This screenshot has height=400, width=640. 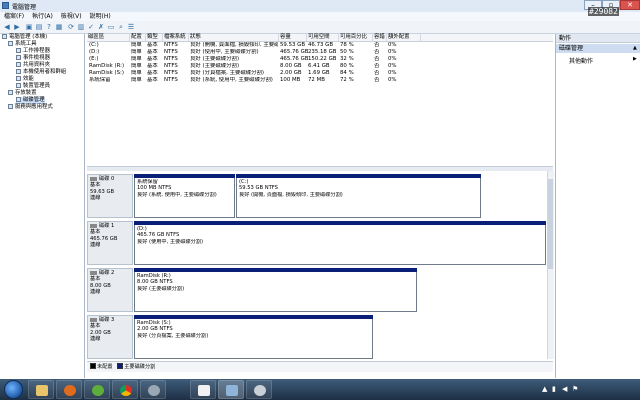 I want to click on taskbar-utorrent, so click(x=97, y=389).